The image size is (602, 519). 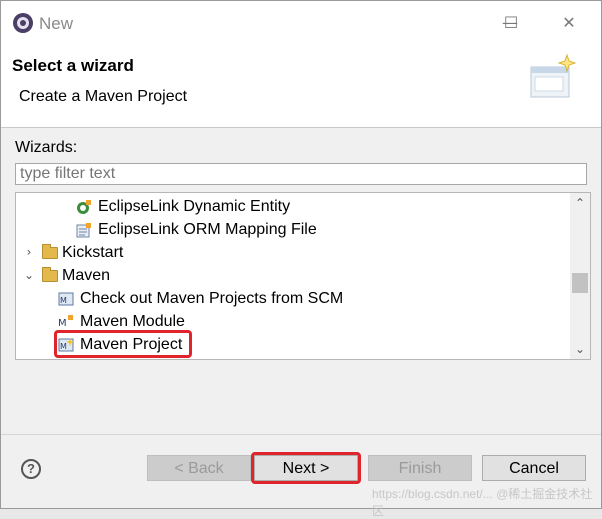 What do you see at coordinates (306, 468) in the screenshot?
I see `next-highlight` at bounding box center [306, 468].